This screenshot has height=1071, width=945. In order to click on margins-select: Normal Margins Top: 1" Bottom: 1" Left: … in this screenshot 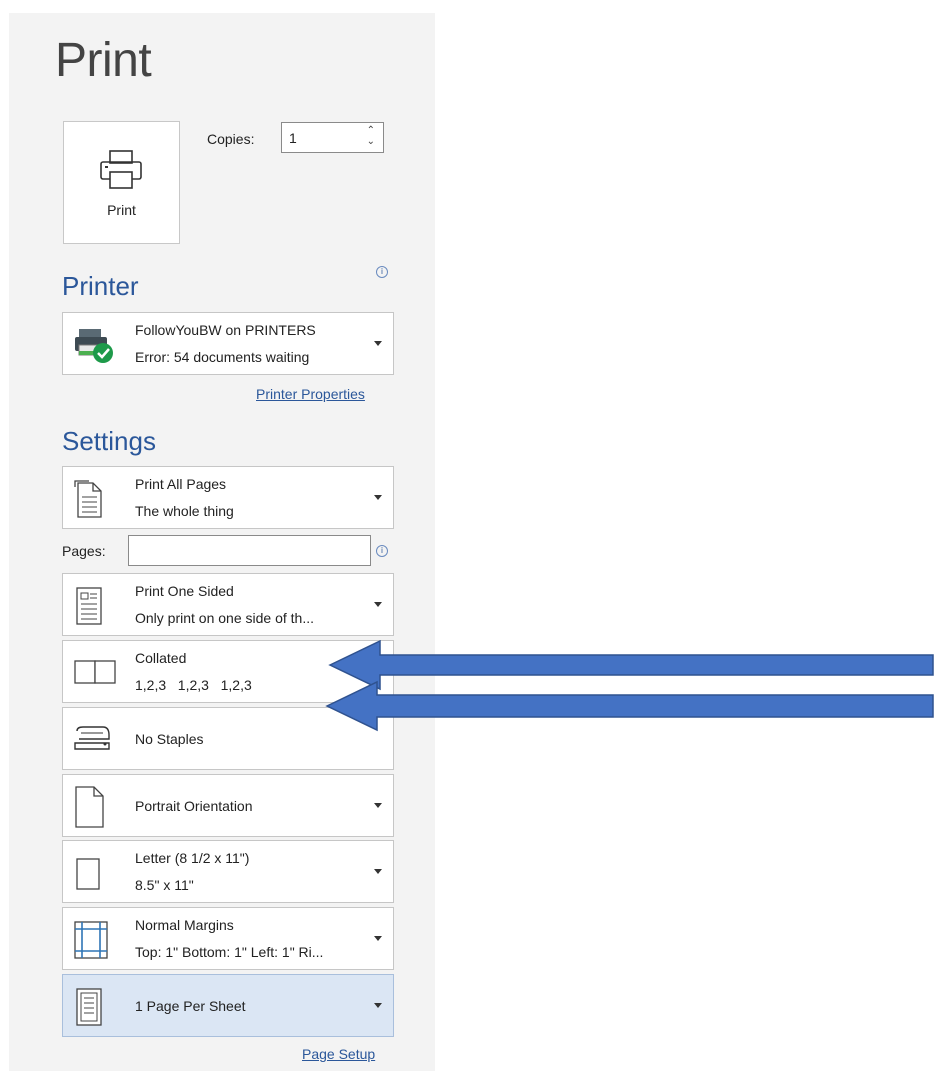, I will do `click(228, 938)`.